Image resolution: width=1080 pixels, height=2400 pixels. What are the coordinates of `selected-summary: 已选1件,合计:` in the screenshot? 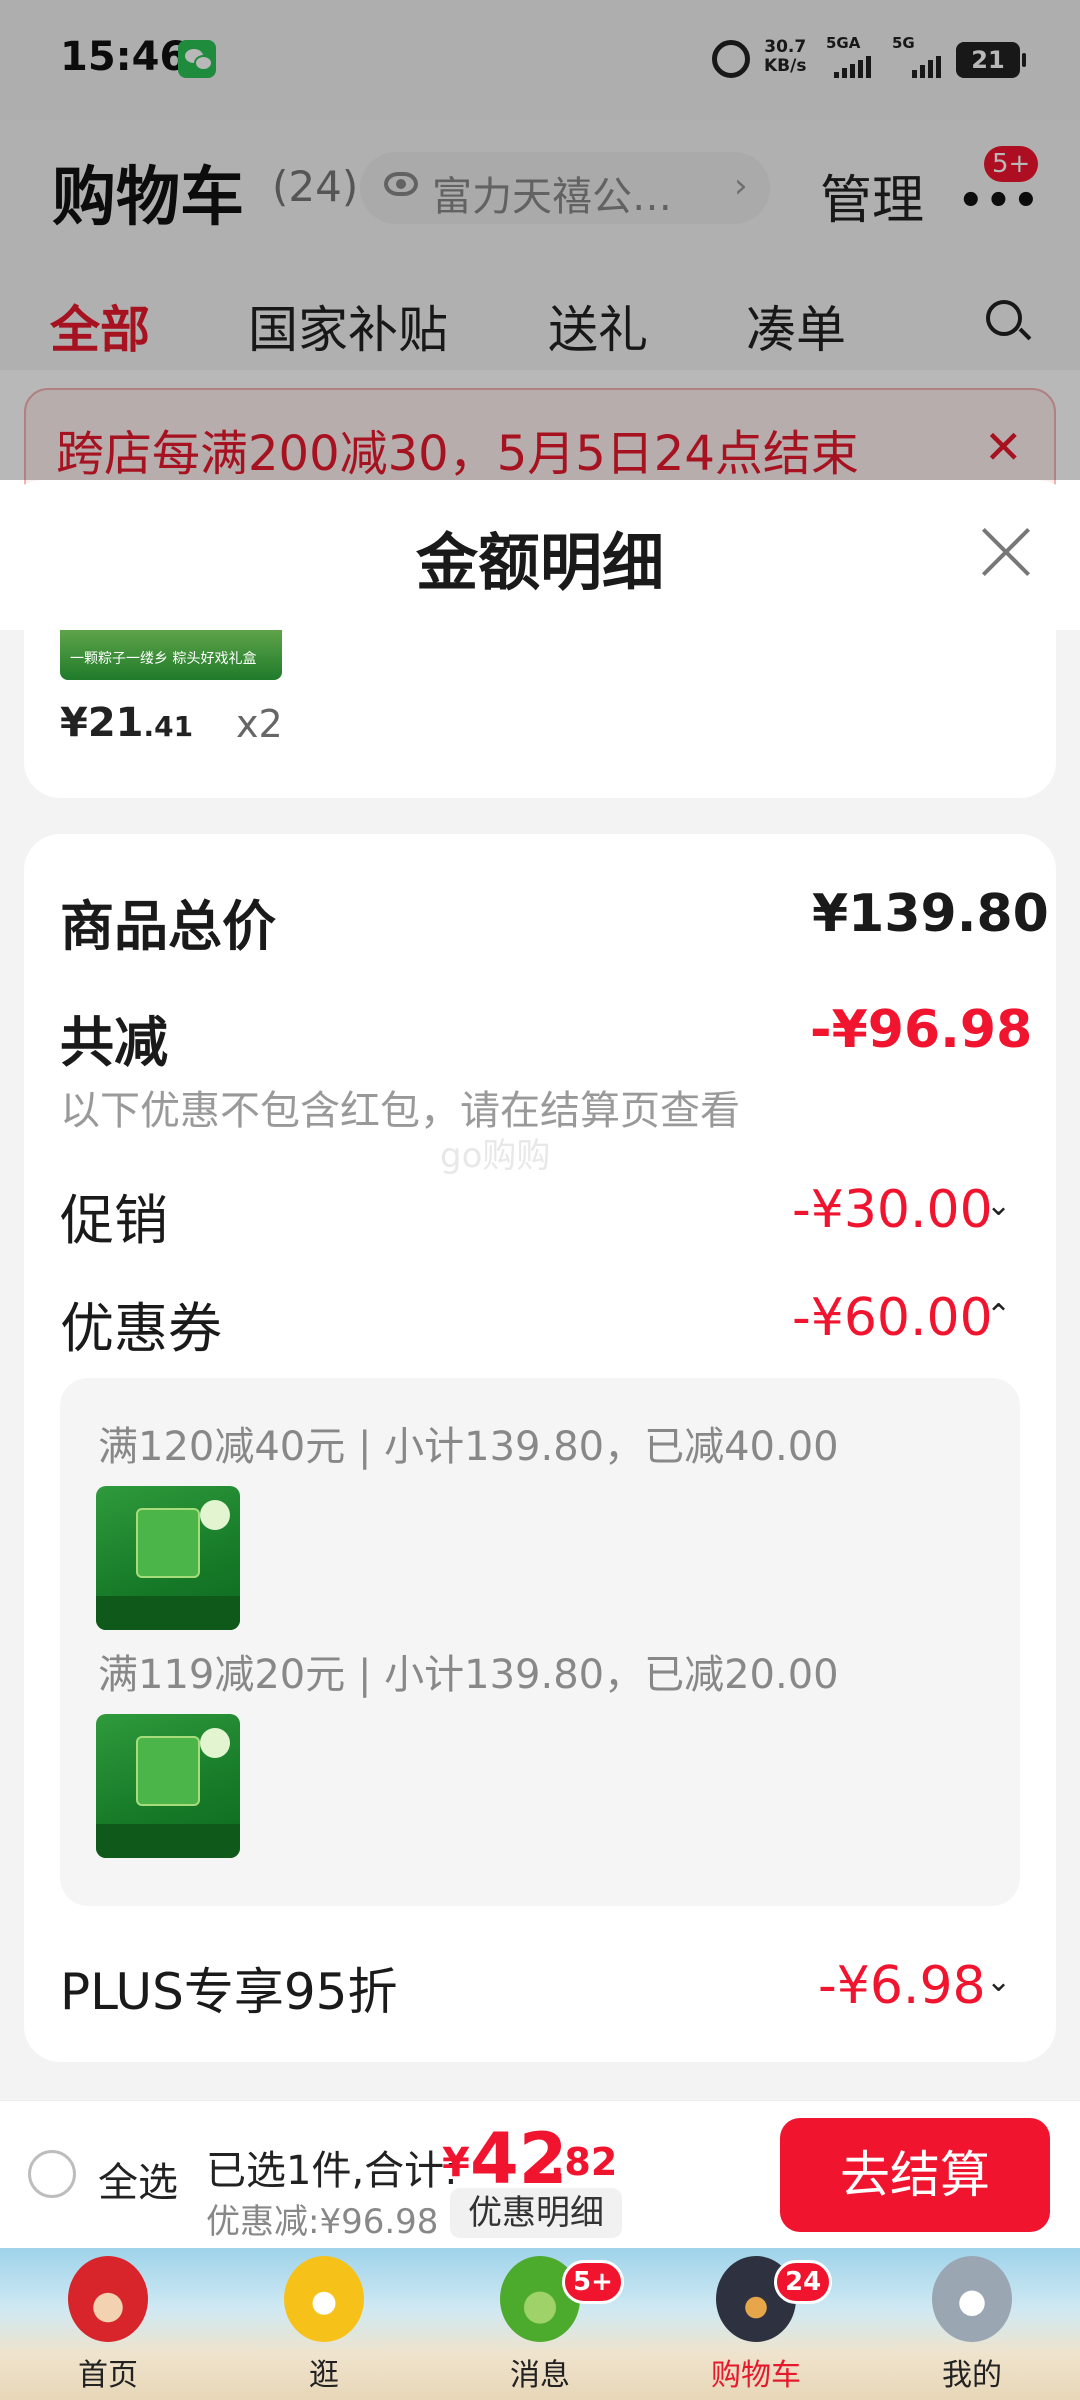 It's located at (332, 2171).